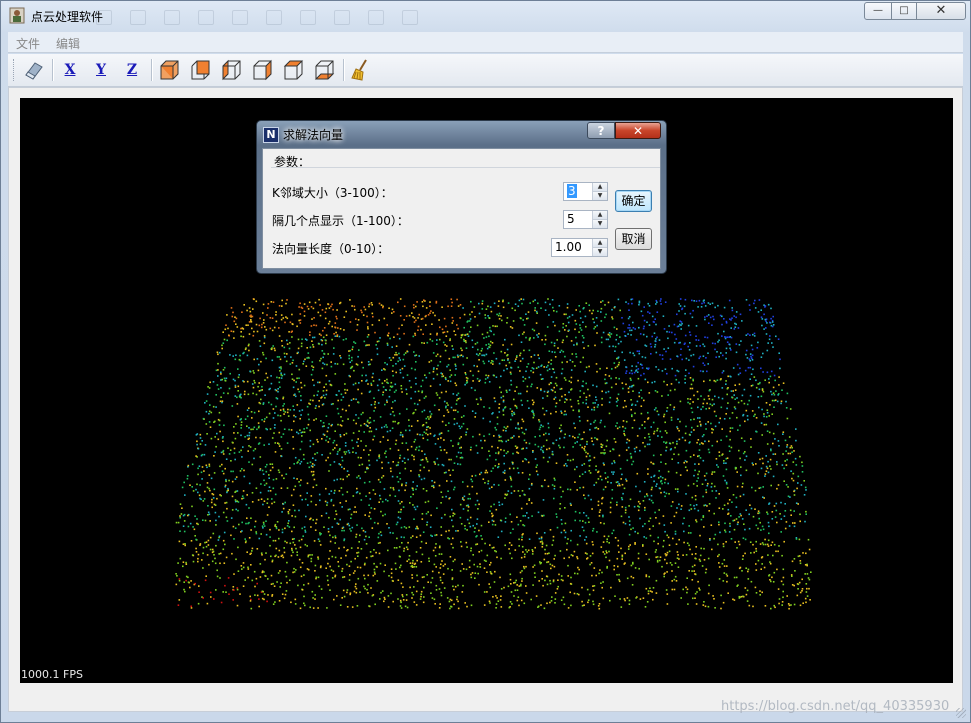 The image size is (971, 723). Describe the element at coordinates (878, 11) in the screenshot. I see `minimize-button: —` at that location.